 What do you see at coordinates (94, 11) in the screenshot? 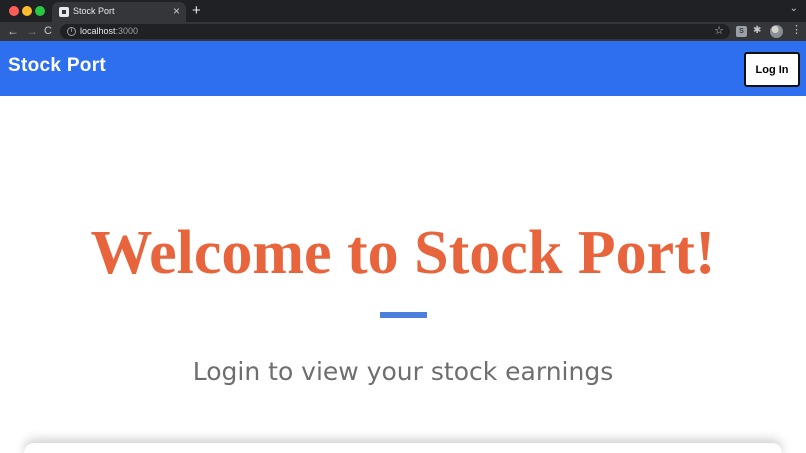
I see `tab-title: Stock Port` at bounding box center [94, 11].